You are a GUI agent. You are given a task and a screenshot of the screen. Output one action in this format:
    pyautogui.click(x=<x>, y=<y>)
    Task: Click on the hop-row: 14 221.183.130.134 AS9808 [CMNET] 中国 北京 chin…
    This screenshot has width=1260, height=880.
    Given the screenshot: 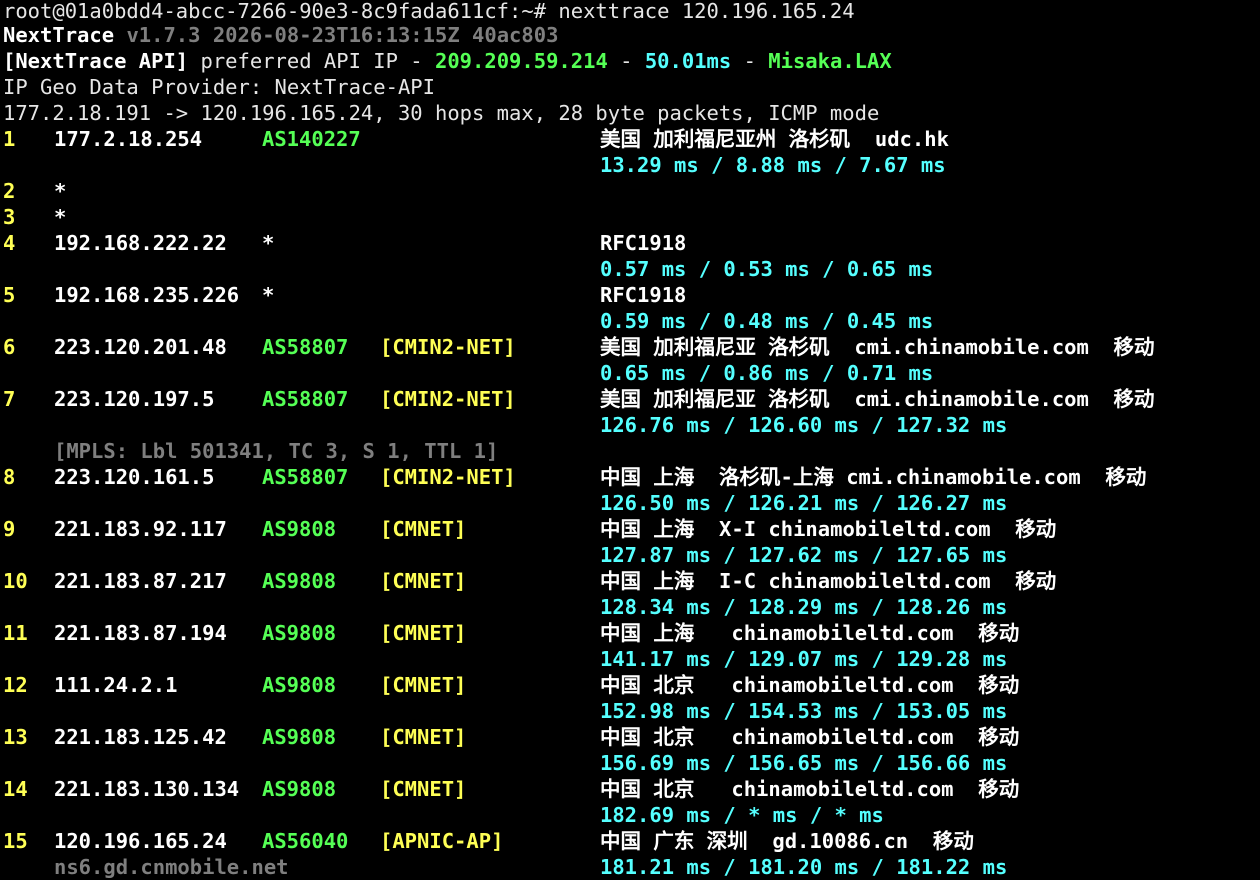 What is the action you would take?
    pyautogui.click(x=631, y=789)
    